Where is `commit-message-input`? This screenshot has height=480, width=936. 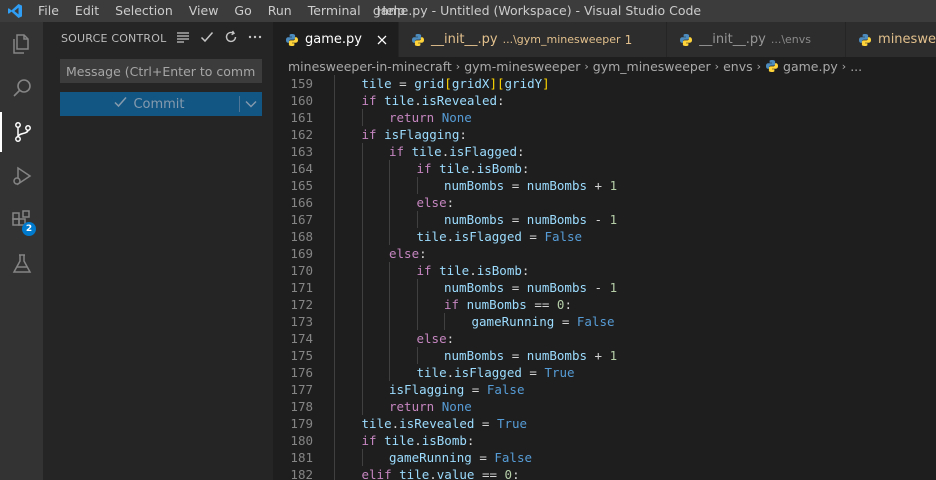 commit-message-input is located at coordinates (161, 71).